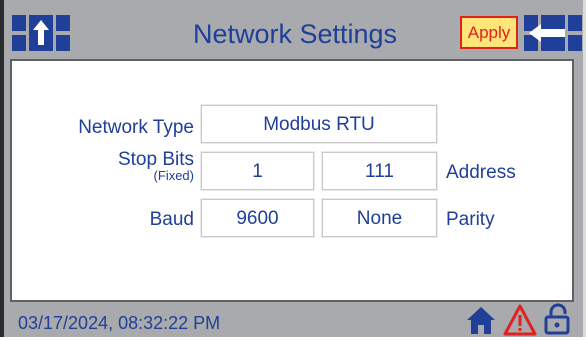  What do you see at coordinates (379, 171) in the screenshot?
I see `address-field: 111` at bounding box center [379, 171].